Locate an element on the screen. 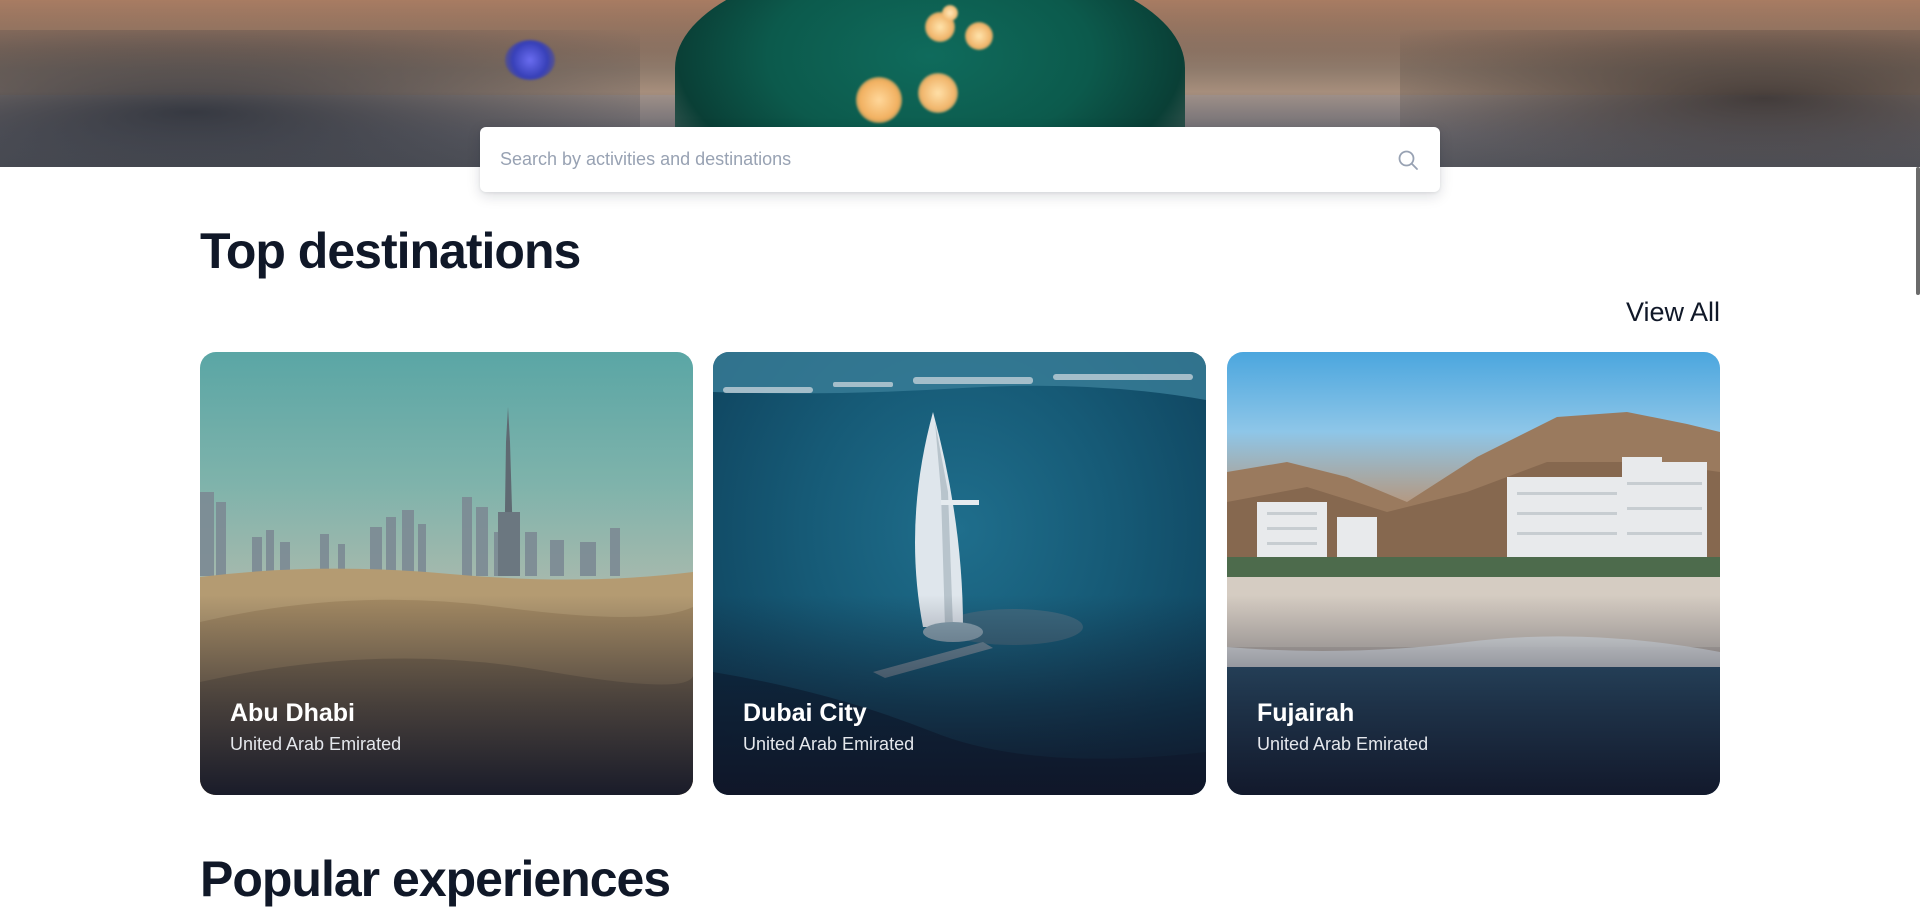 This screenshot has height=913, width=1920. card-caption: Dubai City United Arab Emirated is located at coordinates (828, 727).